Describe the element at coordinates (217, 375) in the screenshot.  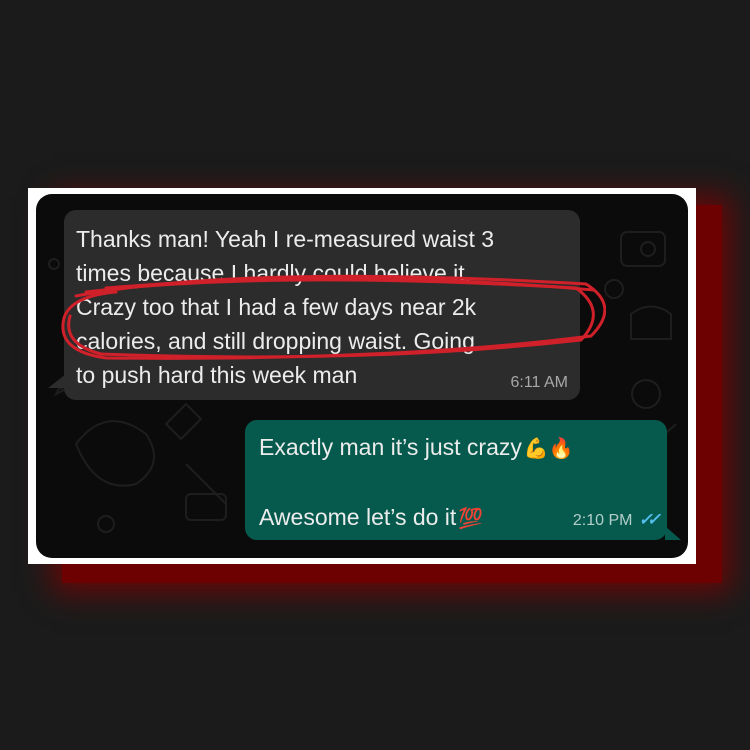
I see `incoming-message-line: to push hard this week man` at that location.